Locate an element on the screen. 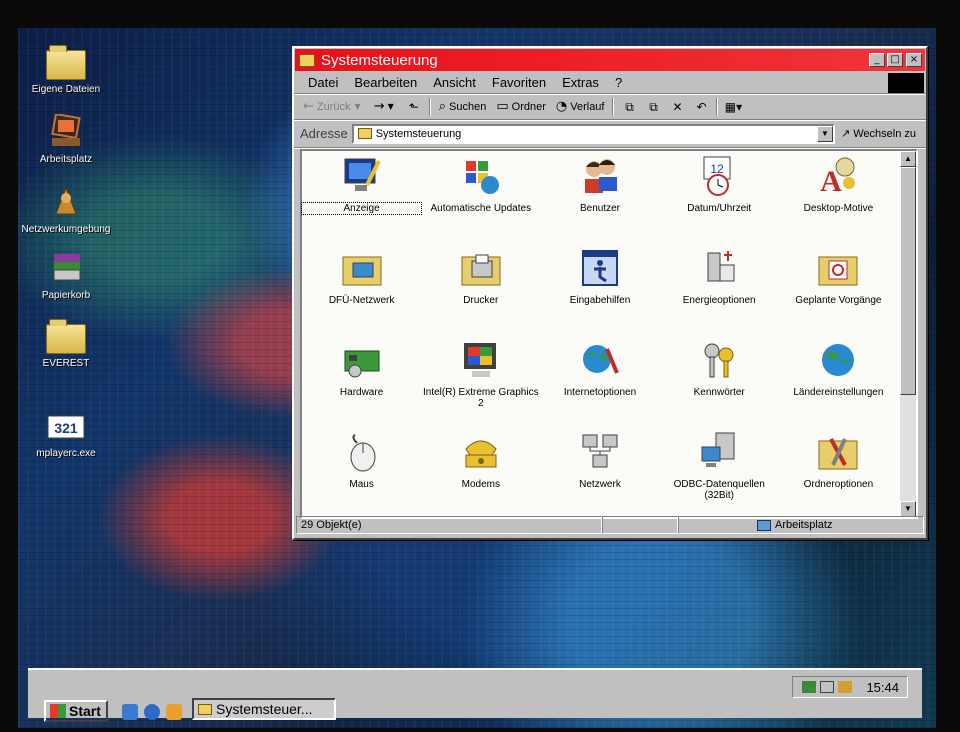 This screenshot has width=960, height=732. control-panel-item-network: Netzwerk is located at coordinates (599, 477).